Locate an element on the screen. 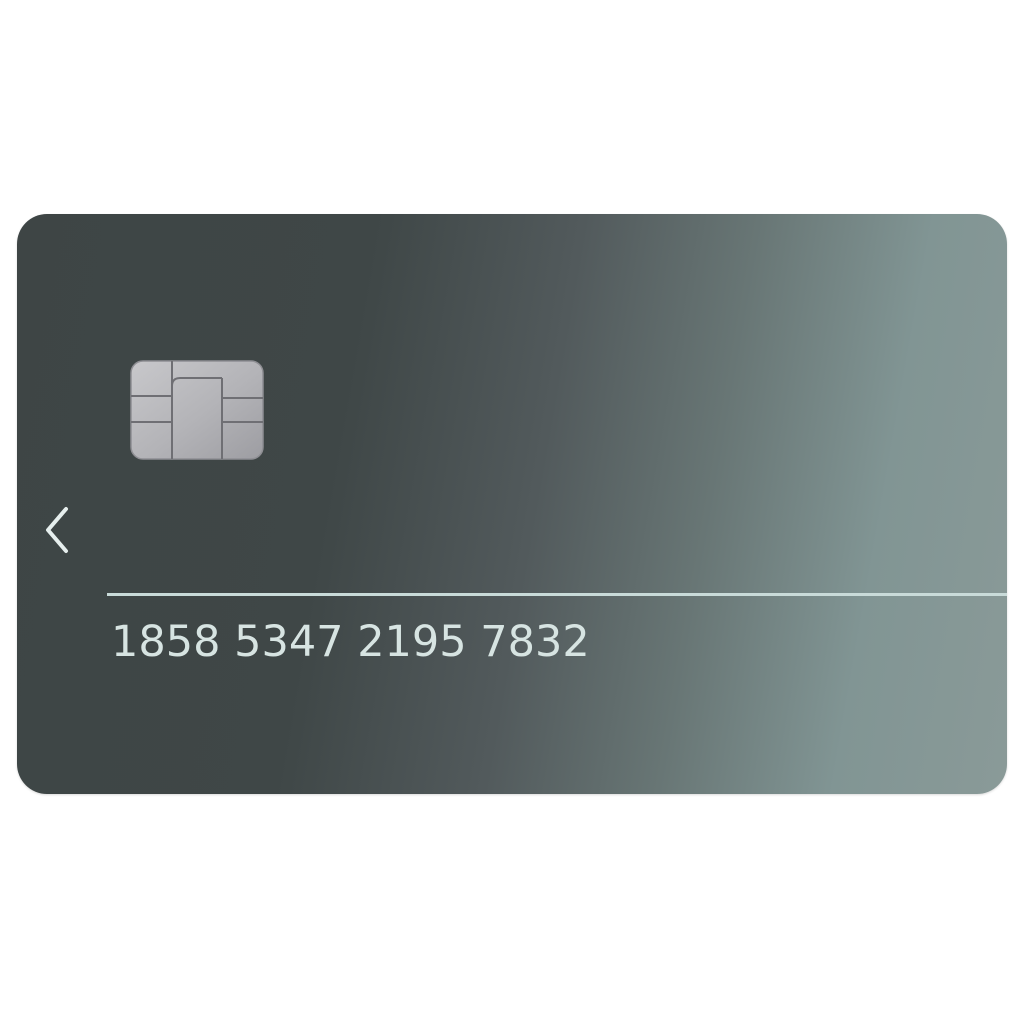  previous-card-button is located at coordinates (57, 530).